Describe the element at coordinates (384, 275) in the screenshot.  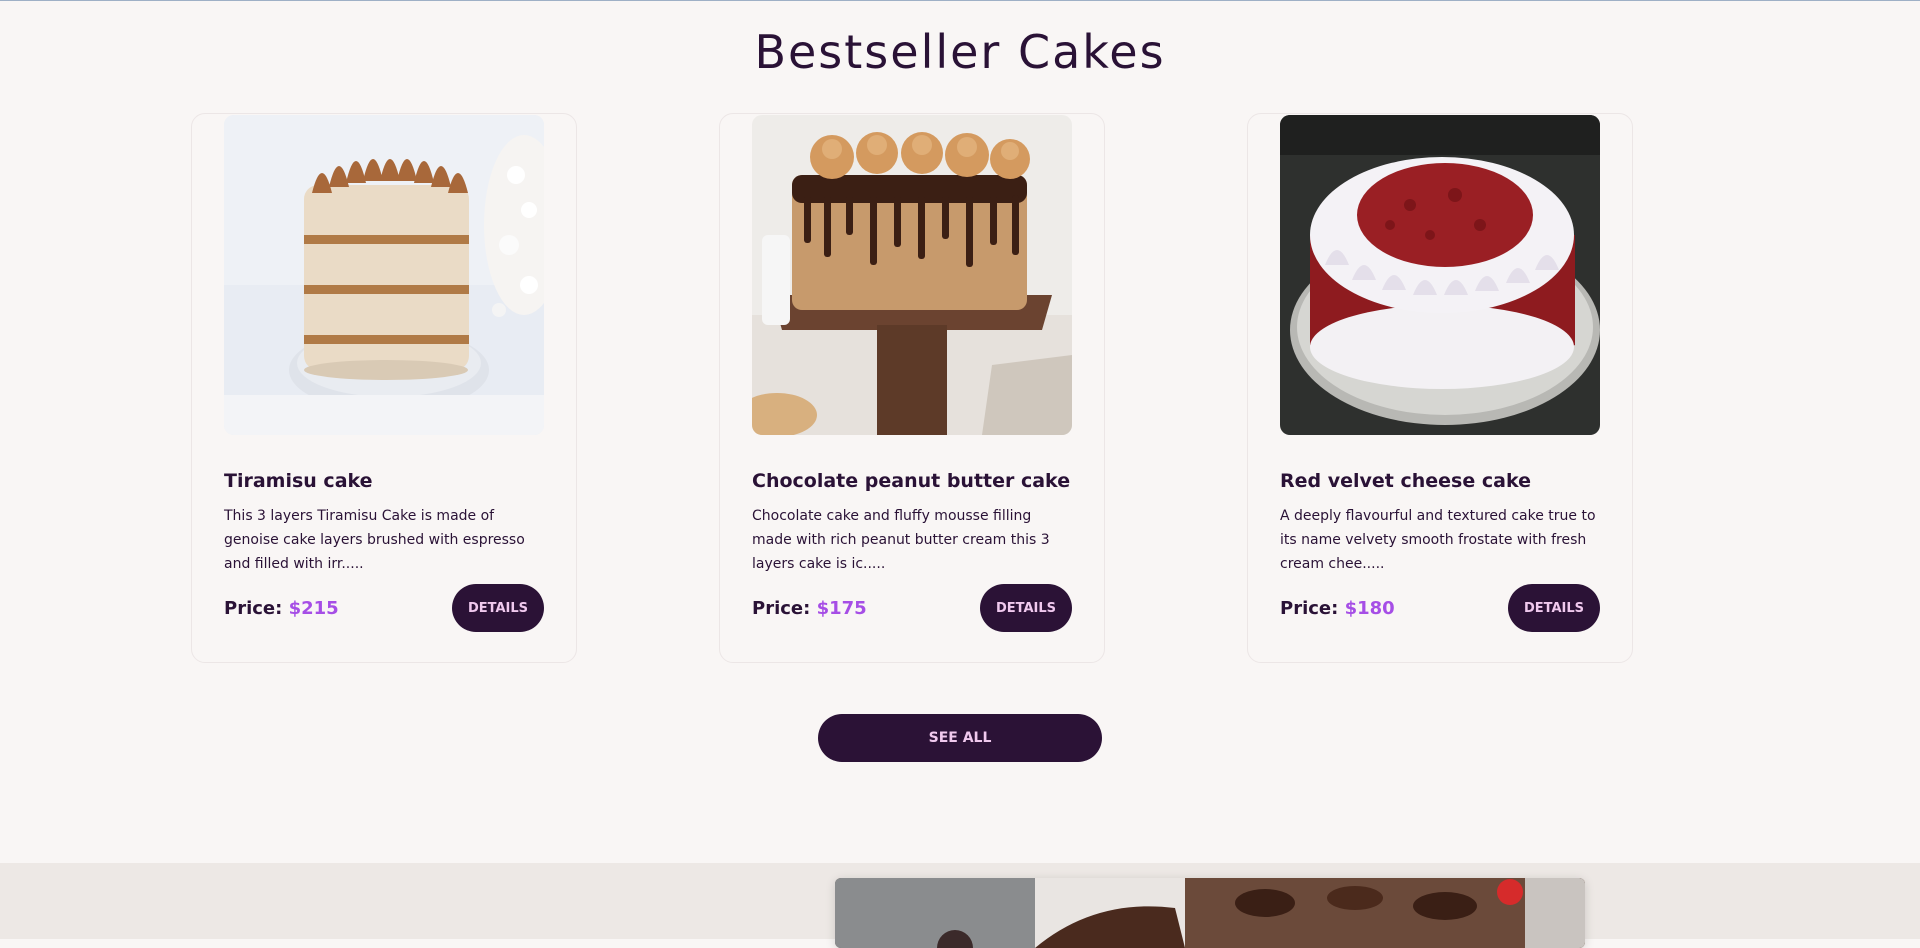
I see `tiramisu-cake-image` at that location.